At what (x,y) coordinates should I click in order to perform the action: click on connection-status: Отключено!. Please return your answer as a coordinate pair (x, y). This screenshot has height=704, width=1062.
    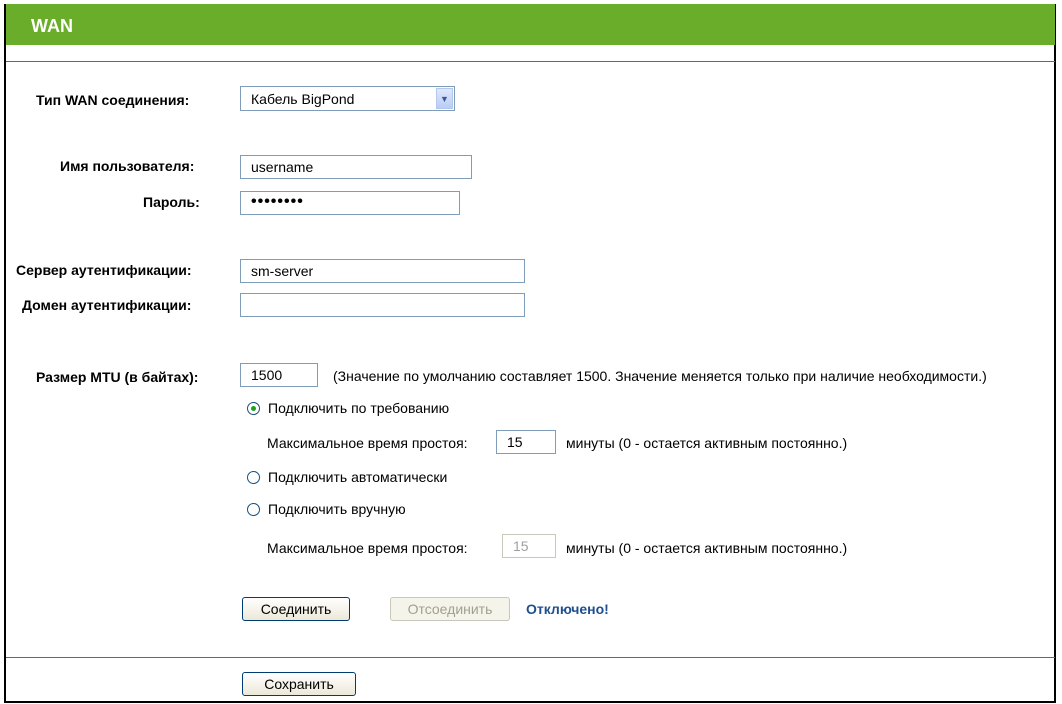
    Looking at the image, I should click on (567, 609).